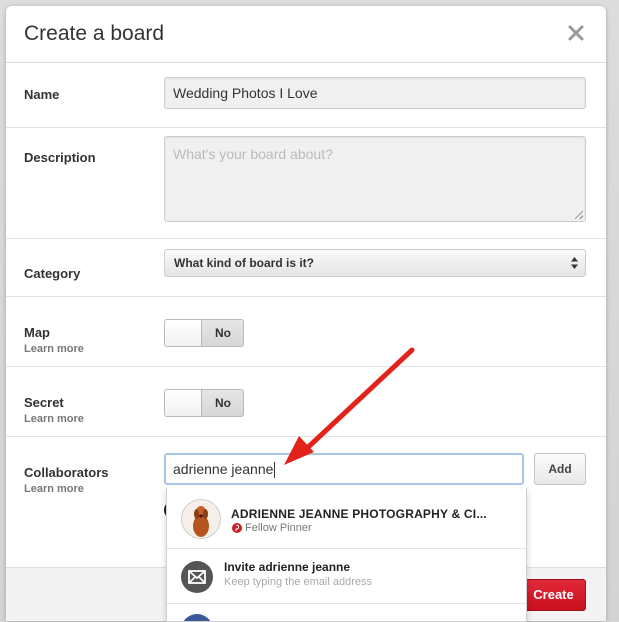 The width and height of the screenshot is (619, 622). Describe the element at coordinates (44, 402) in the screenshot. I see `secret-label: Secret` at that location.